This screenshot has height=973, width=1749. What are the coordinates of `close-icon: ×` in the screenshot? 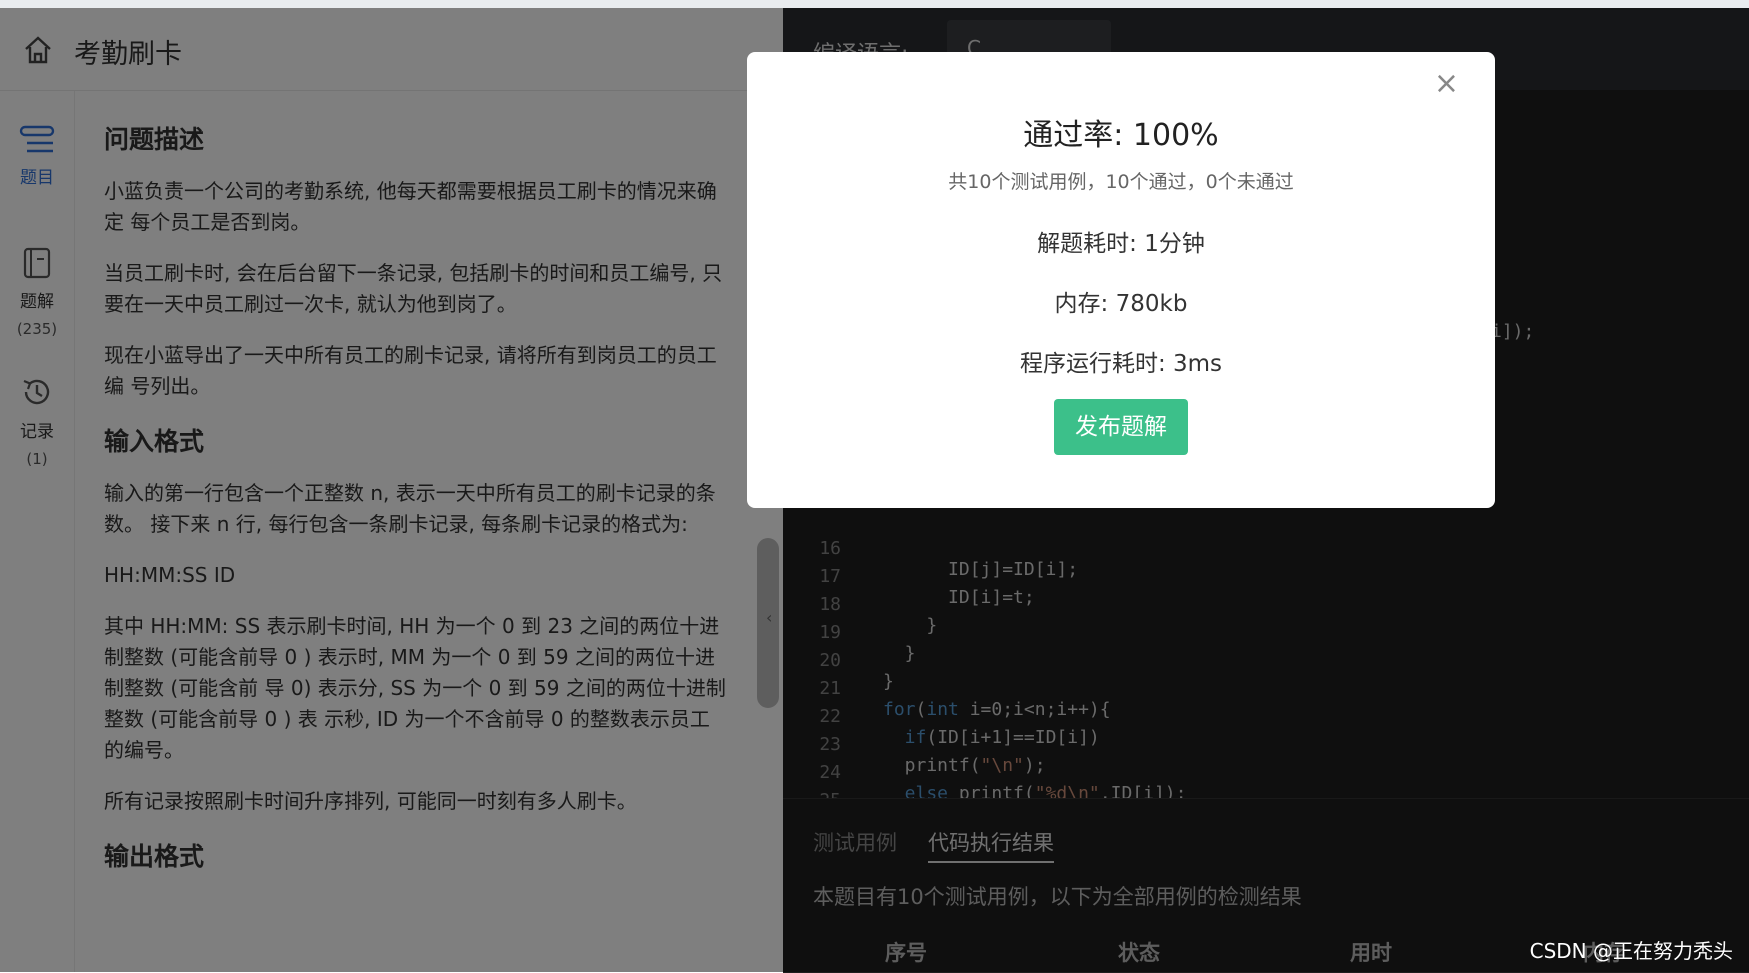 It's located at (1446, 83).